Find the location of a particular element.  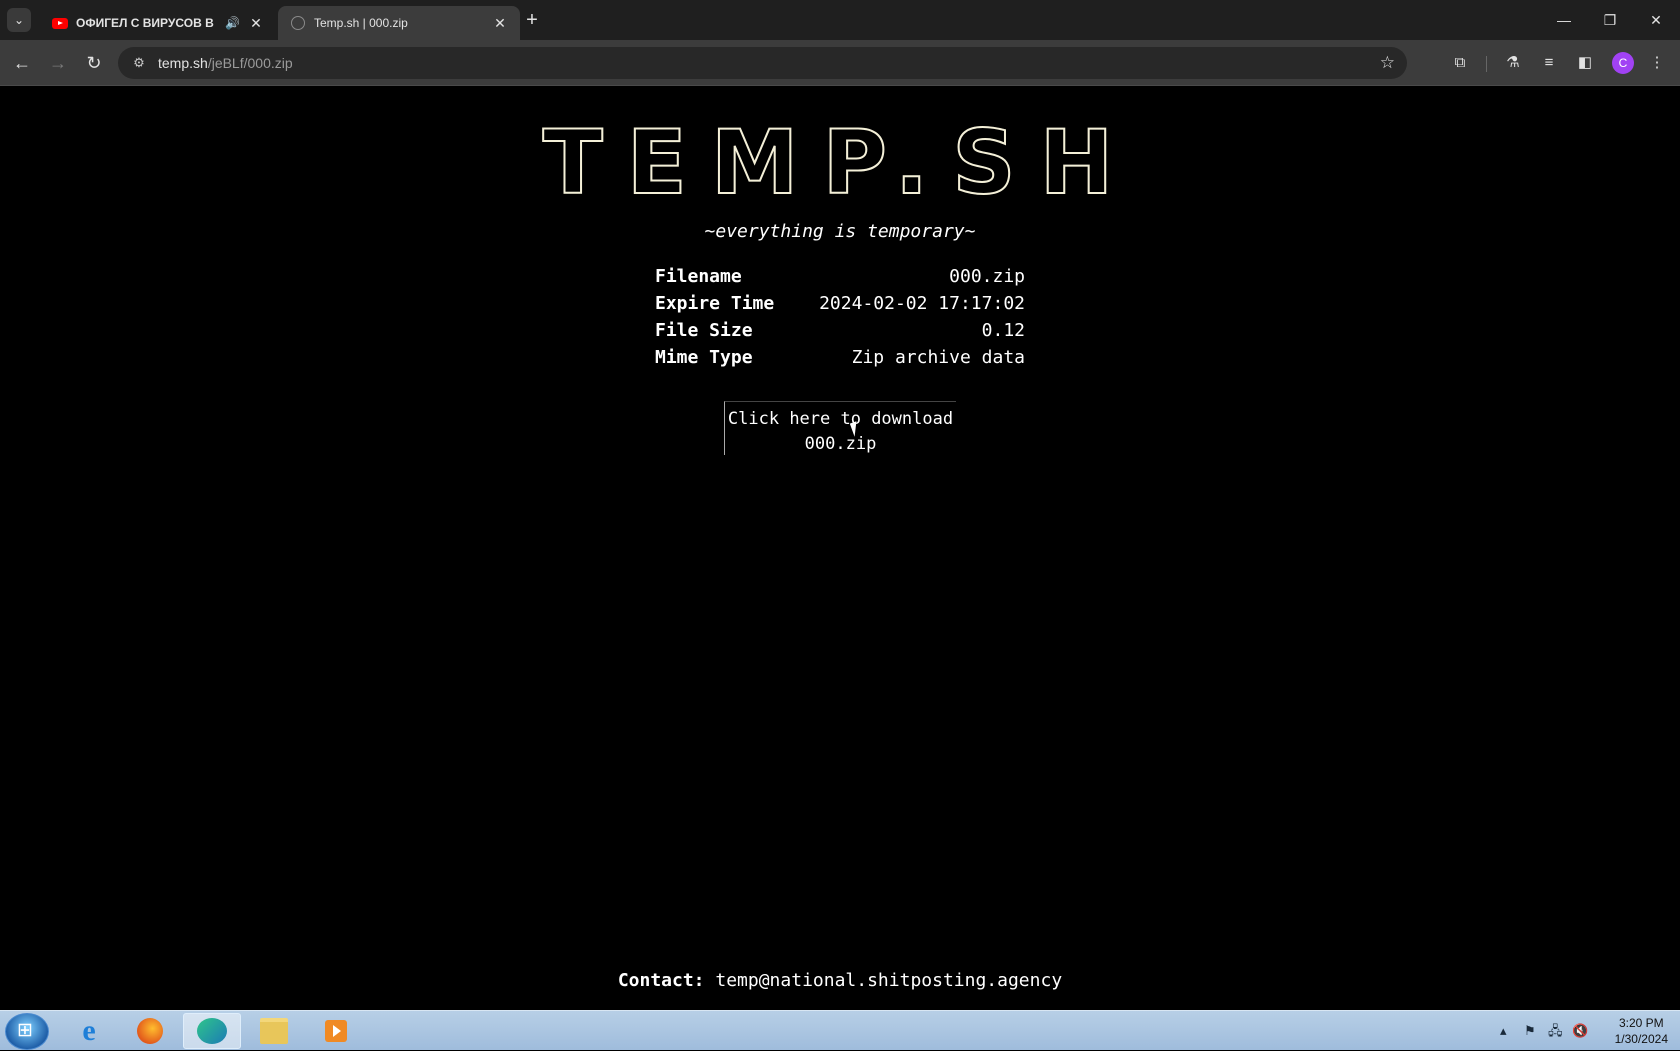

info-row: Expire Time 2024-02-02 17:17:02 is located at coordinates (840, 303).